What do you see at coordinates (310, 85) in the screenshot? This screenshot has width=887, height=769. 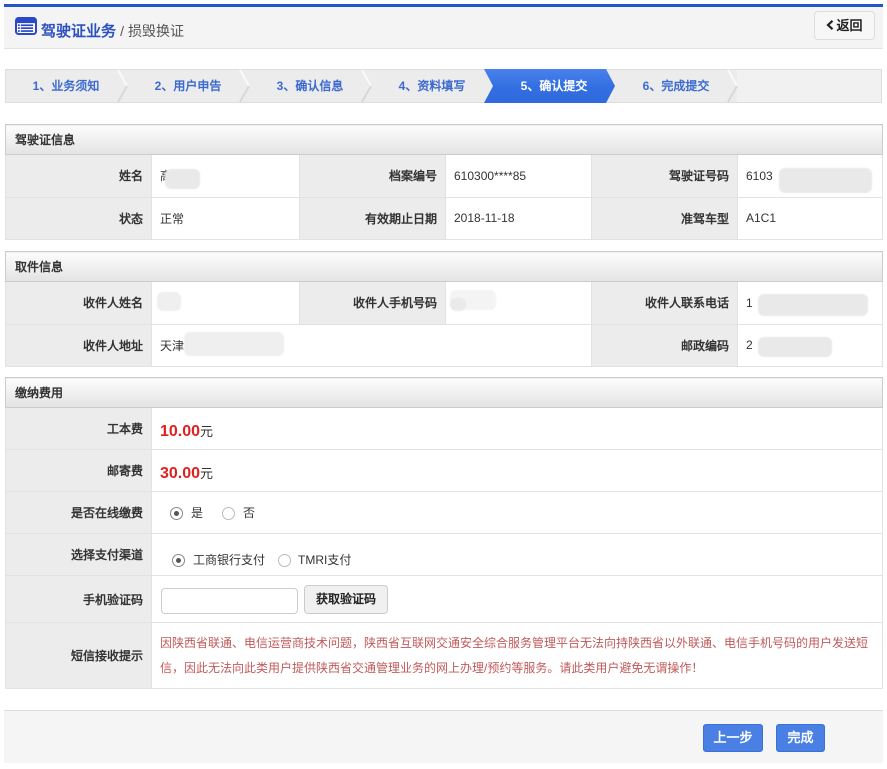 I see `svg-text: 3、确认信息` at bounding box center [310, 85].